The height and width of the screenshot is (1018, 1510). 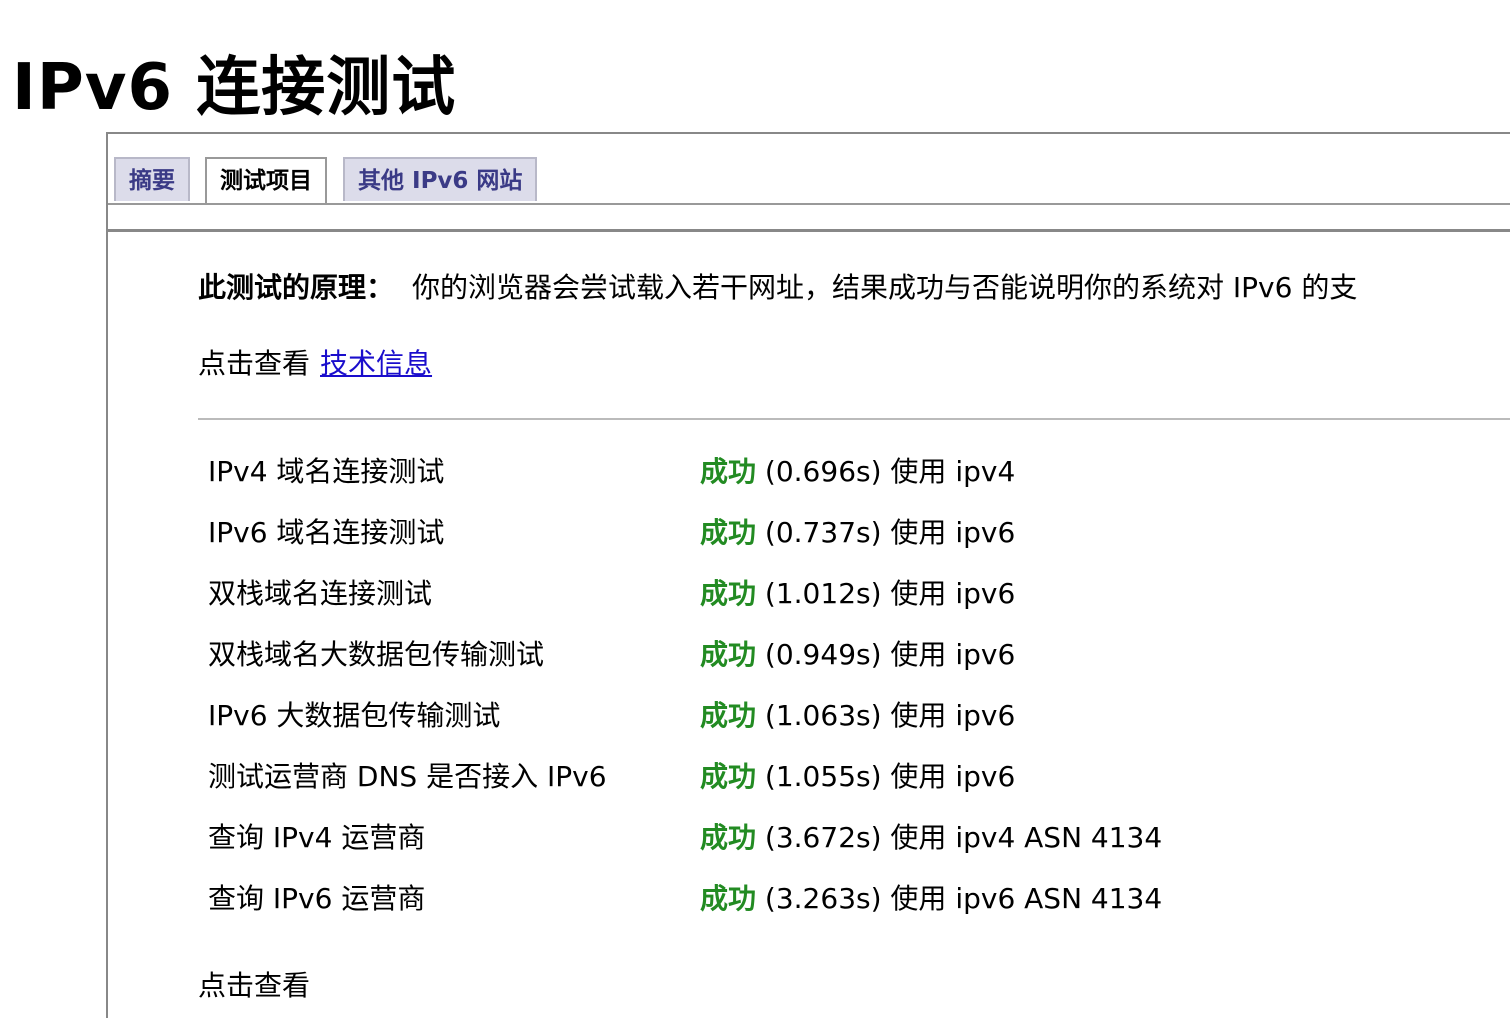 I want to click on section-divider, so click(x=809, y=230).